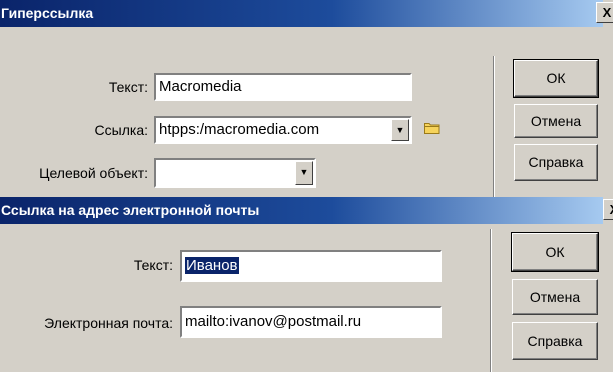  What do you see at coordinates (130, 210) in the screenshot?
I see `email-dialog-title: Ссылка на адрес электронной почты` at bounding box center [130, 210].